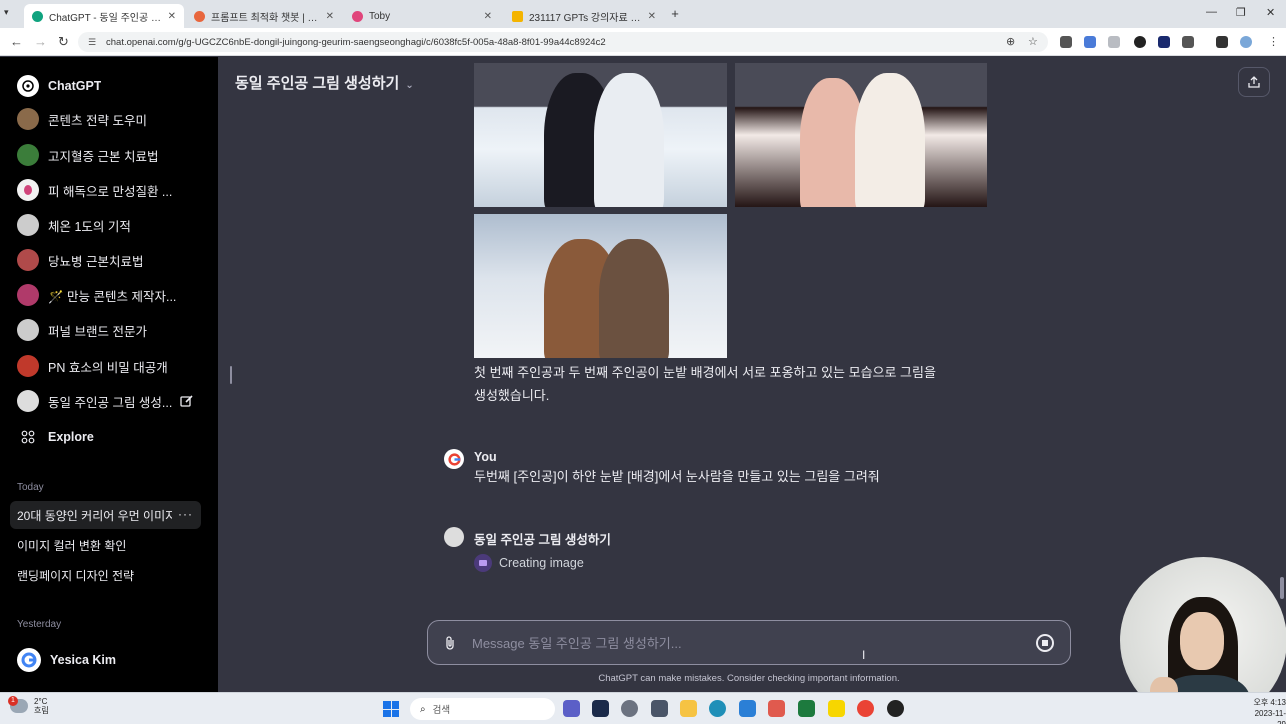  Describe the element at coordinates (30, 487) in the screenshot. I see `section-label-today: Today` at that location.